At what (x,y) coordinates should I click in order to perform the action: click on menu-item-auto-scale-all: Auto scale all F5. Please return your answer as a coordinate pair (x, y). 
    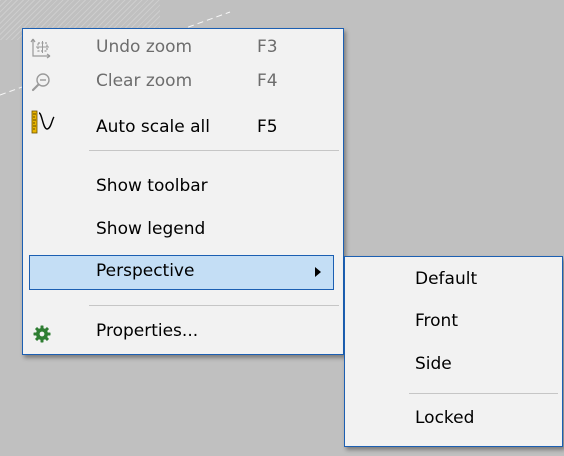
    Looking at the image, I should click on (183, 128).